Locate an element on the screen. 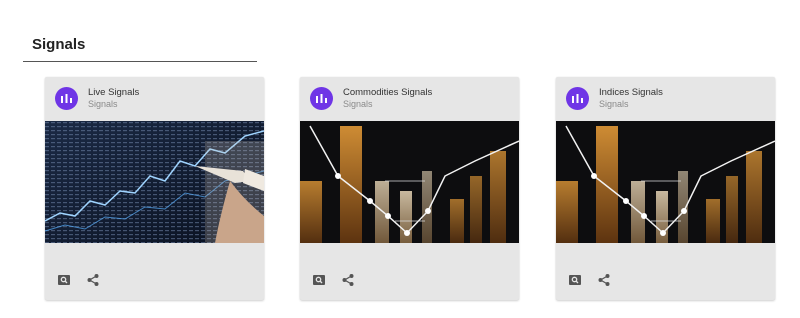 The width and height of the screenshot is (800, 318). card-header: Indices Signals Signals is located at coordinates (665, 99).